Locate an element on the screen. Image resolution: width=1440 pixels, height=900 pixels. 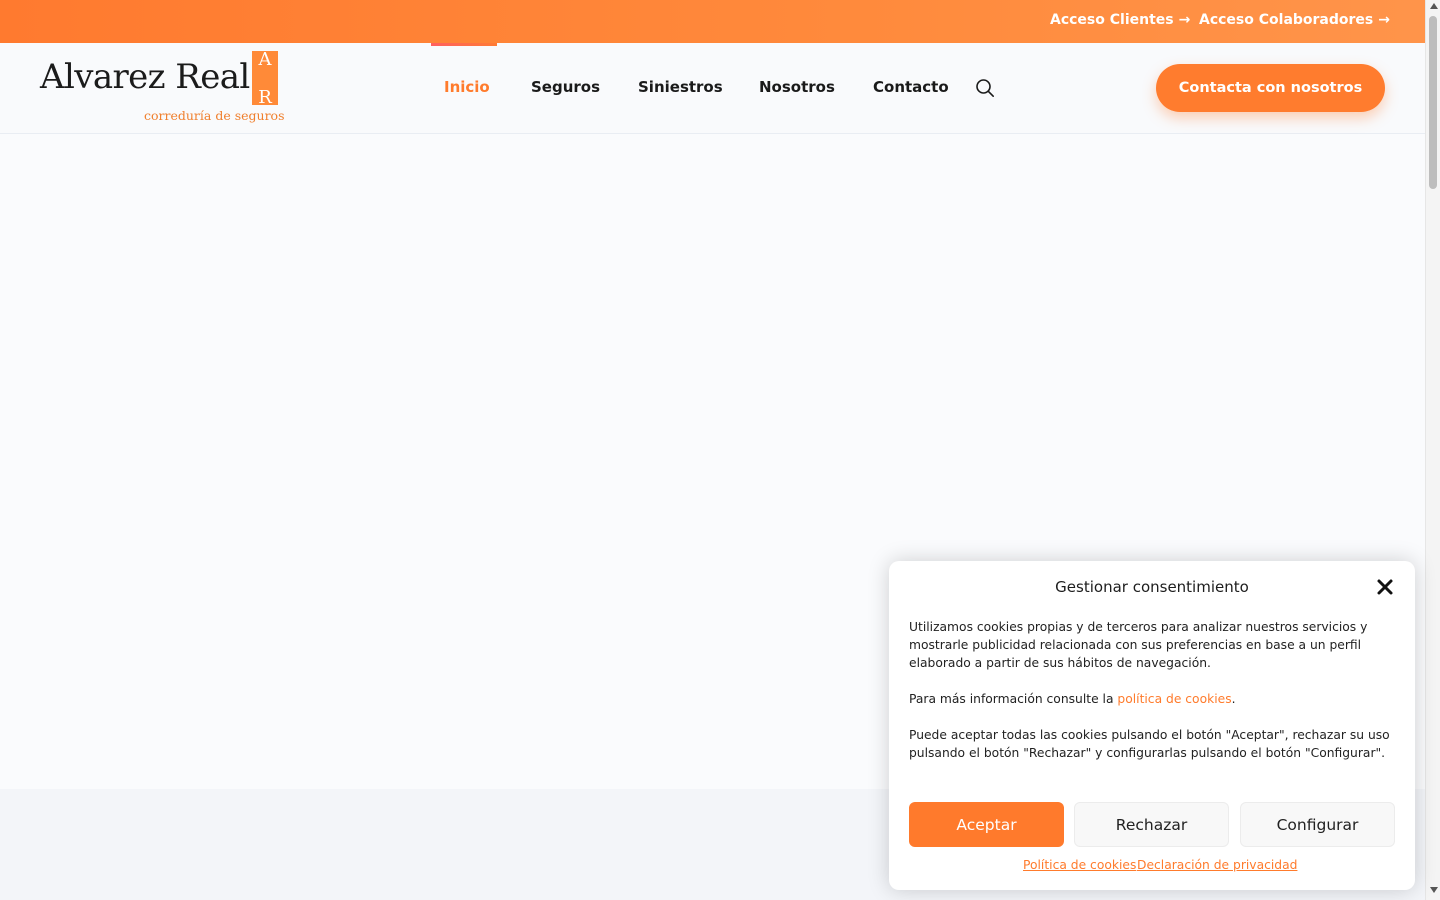
nav-item-inicio: Inicio is located at coordinates (467, 87).